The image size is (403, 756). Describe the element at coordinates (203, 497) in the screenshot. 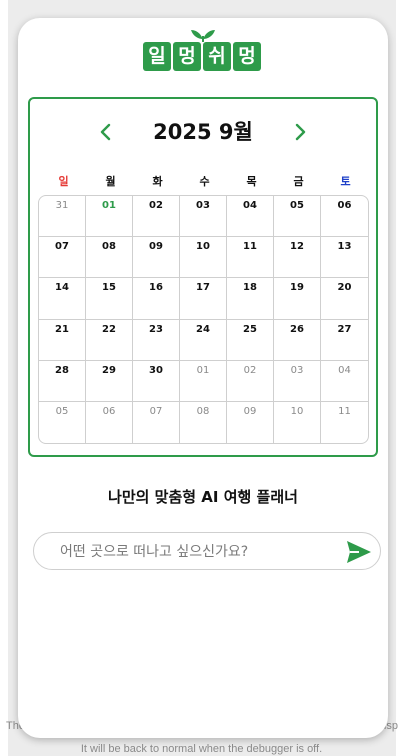

I see `tagline: 나만의 맞춤형 AI 여행 플래너` at that location.